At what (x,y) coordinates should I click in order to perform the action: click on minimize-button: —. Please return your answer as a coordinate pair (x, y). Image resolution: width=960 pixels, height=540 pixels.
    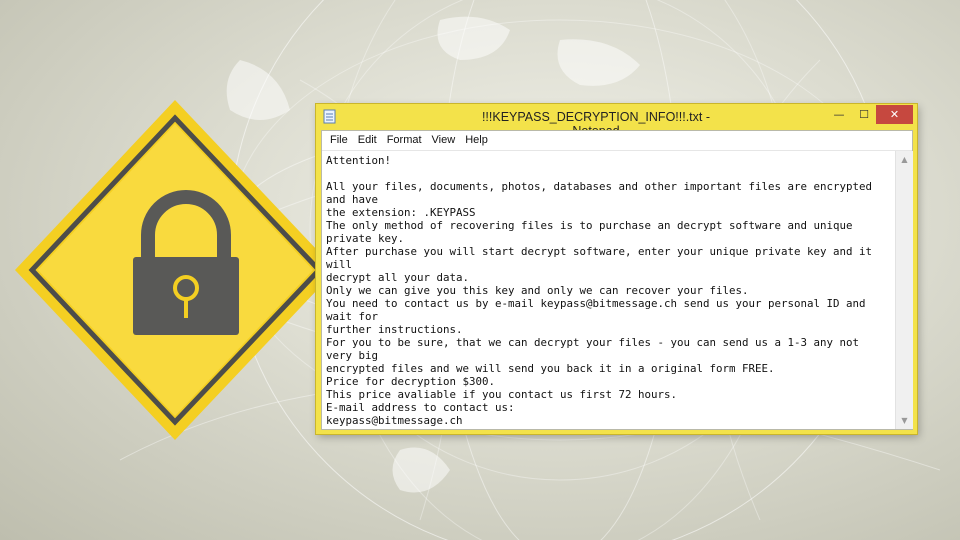
    Looking at the image, I should click on (839, 114).